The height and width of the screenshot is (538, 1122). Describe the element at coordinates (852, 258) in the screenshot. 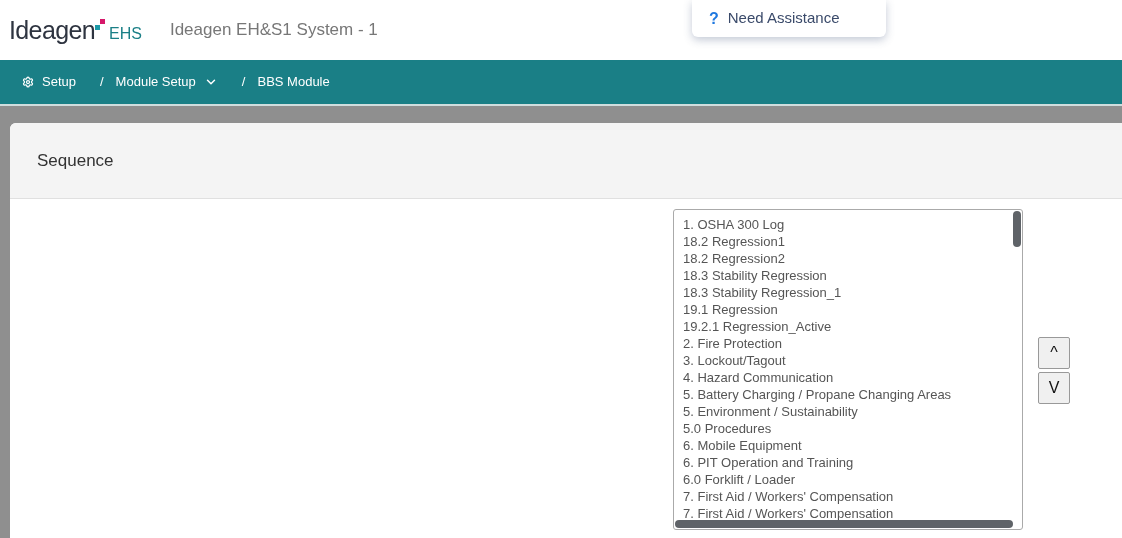

I see `list-option: 18.2 Regression2` at that location.